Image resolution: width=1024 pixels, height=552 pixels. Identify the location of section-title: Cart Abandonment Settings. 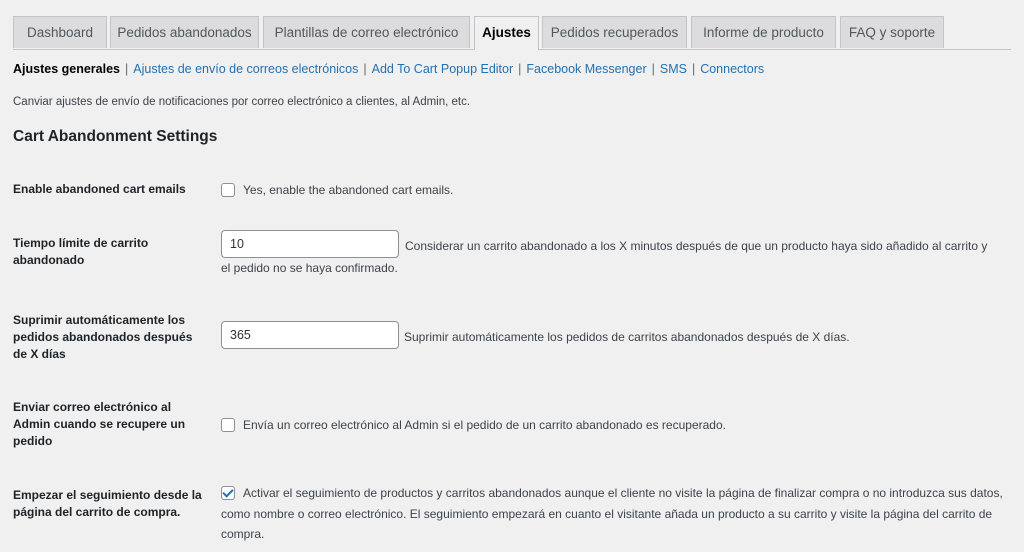
(115, 136).